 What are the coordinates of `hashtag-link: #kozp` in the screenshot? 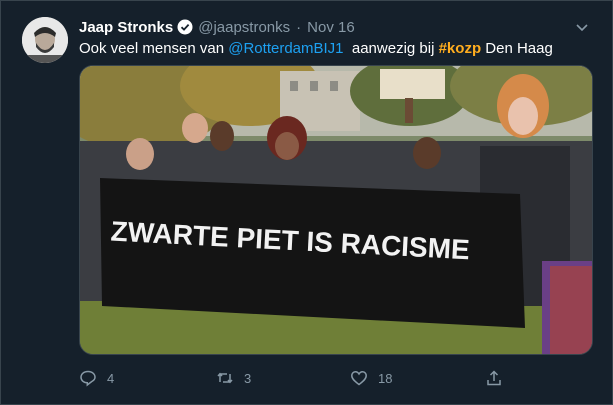 It's located at (460, 48).